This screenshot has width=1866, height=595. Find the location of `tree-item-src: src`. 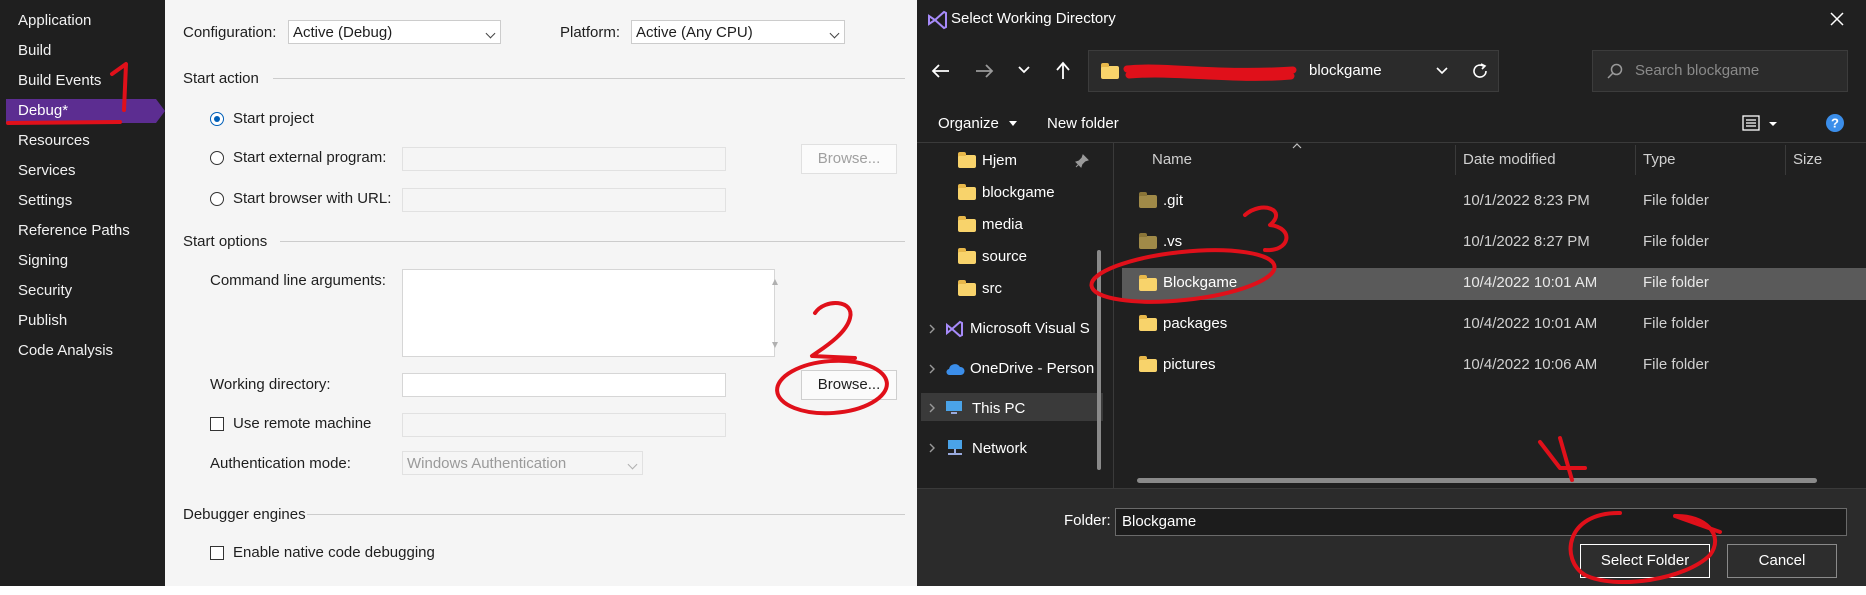

tree-item-src: src is located at coordinates (992, 288).